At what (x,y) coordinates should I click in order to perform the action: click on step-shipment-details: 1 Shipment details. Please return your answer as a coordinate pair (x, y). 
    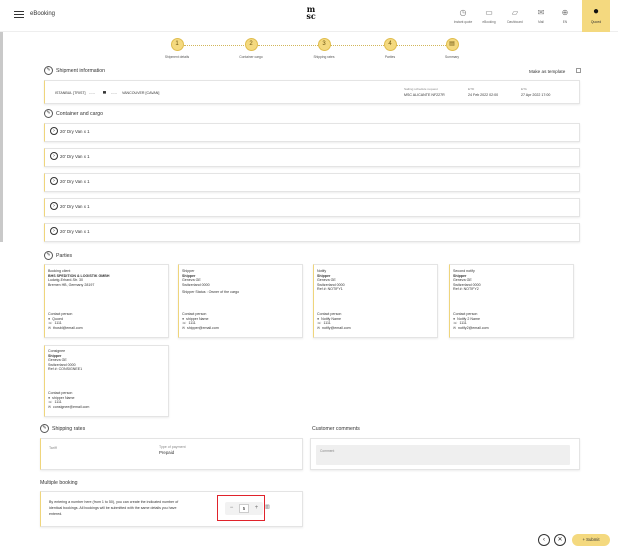
    Looking at the image, I should click on (177, 48).